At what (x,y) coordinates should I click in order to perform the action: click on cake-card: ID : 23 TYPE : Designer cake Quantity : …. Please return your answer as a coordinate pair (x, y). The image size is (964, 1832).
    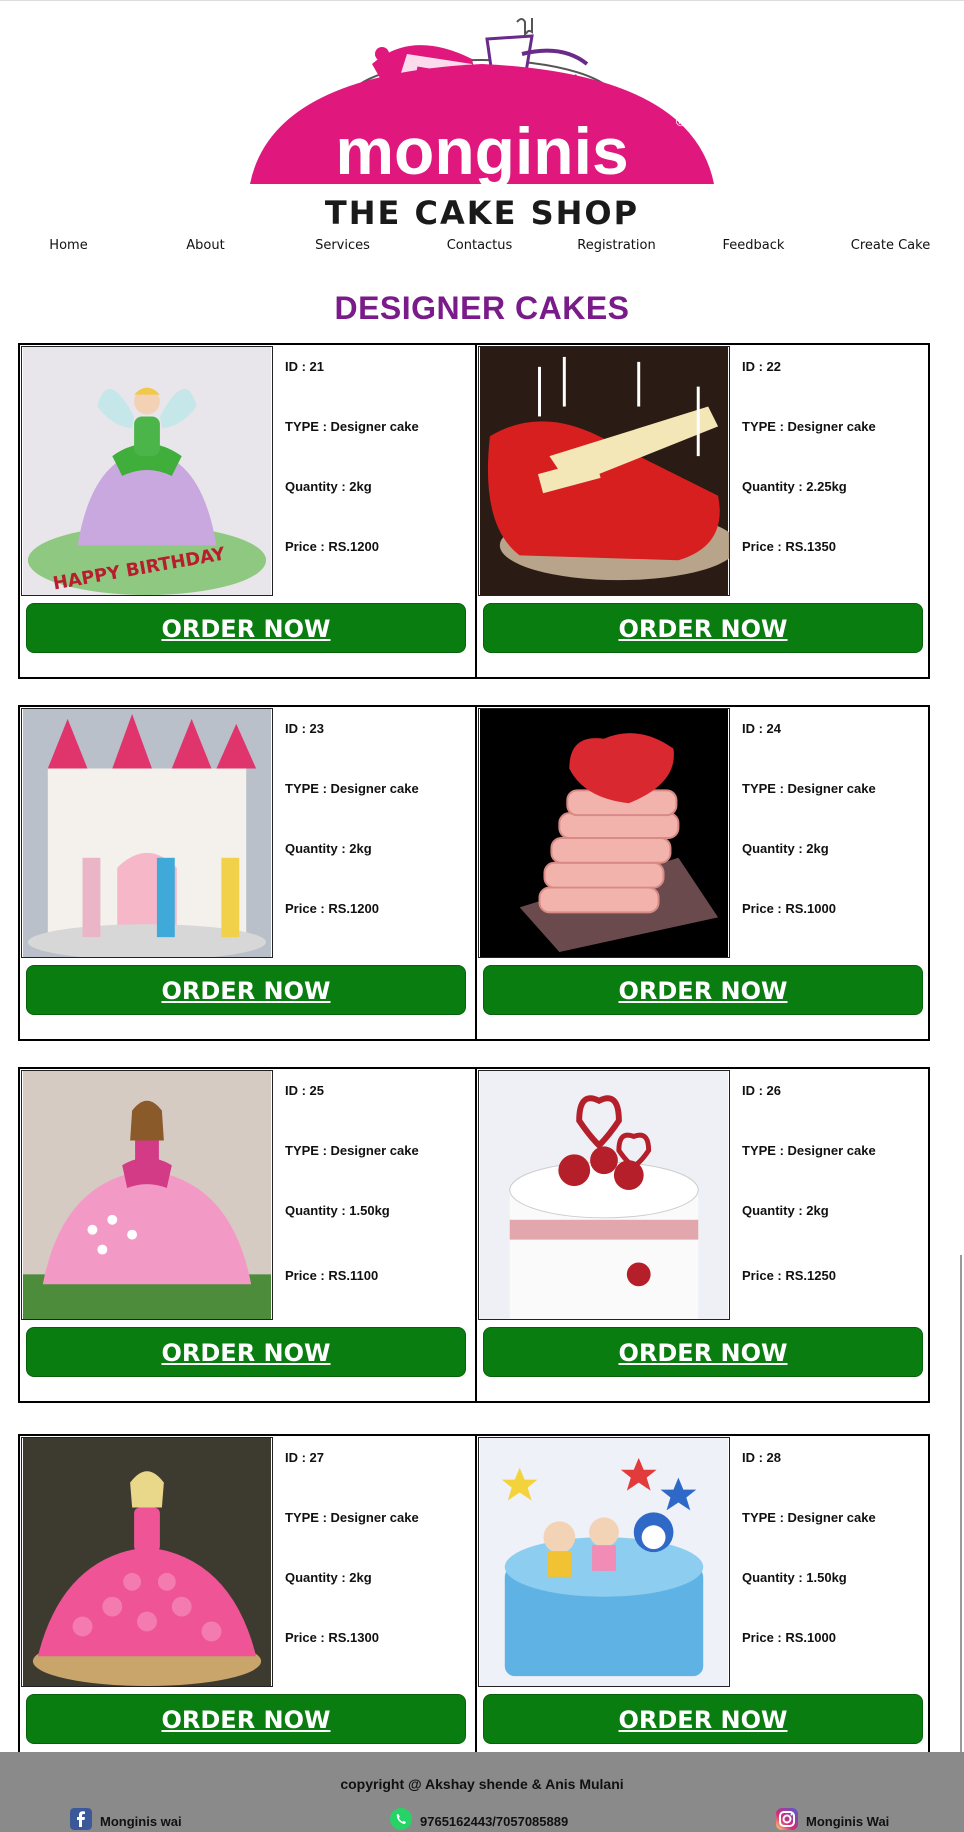
    Looking at the image, I should click on (247, 873).